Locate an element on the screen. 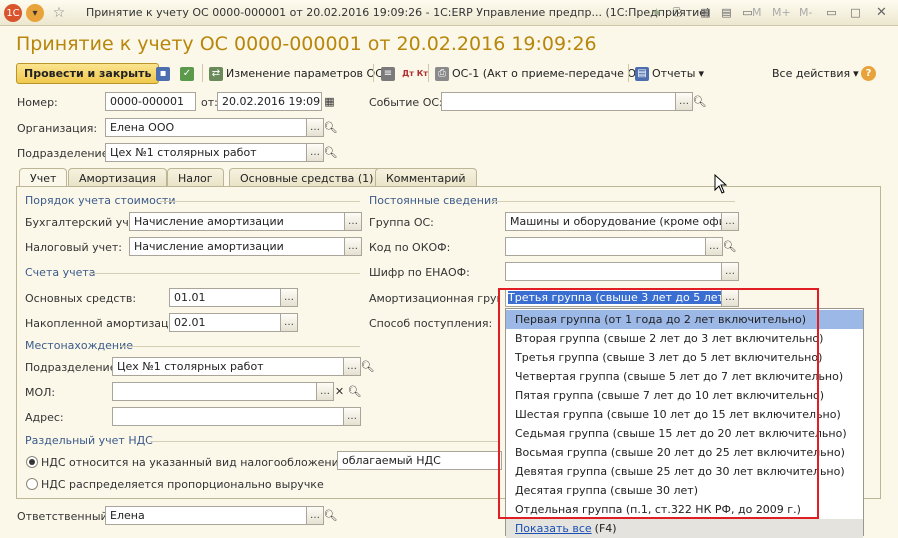  show-all-link: Показать все is located at coordinates (553, 528).